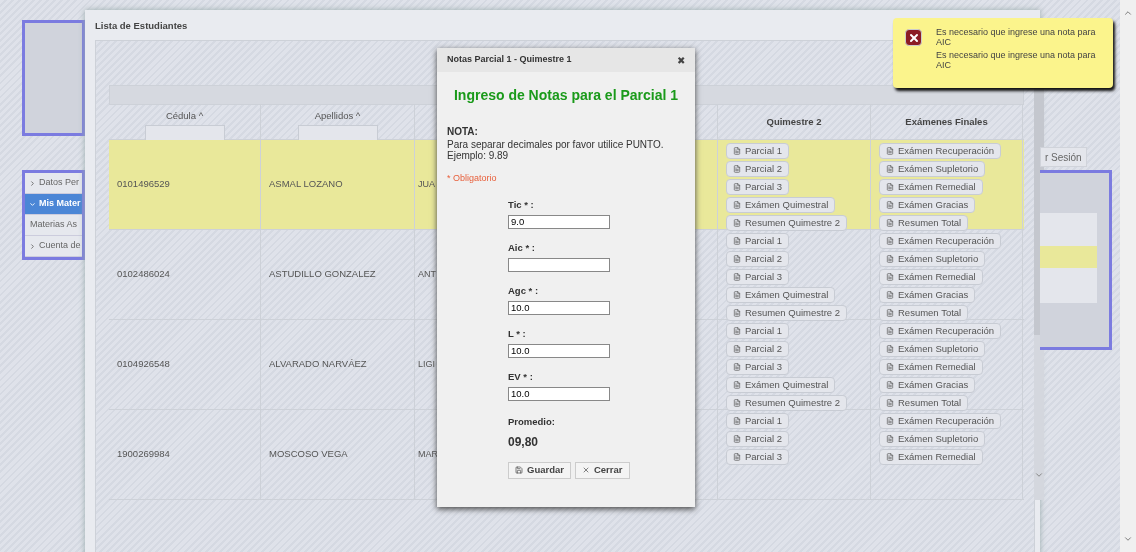 This screenshot has height=552, width=1136. I want to click on field-label: L * :, so click(517, 333).